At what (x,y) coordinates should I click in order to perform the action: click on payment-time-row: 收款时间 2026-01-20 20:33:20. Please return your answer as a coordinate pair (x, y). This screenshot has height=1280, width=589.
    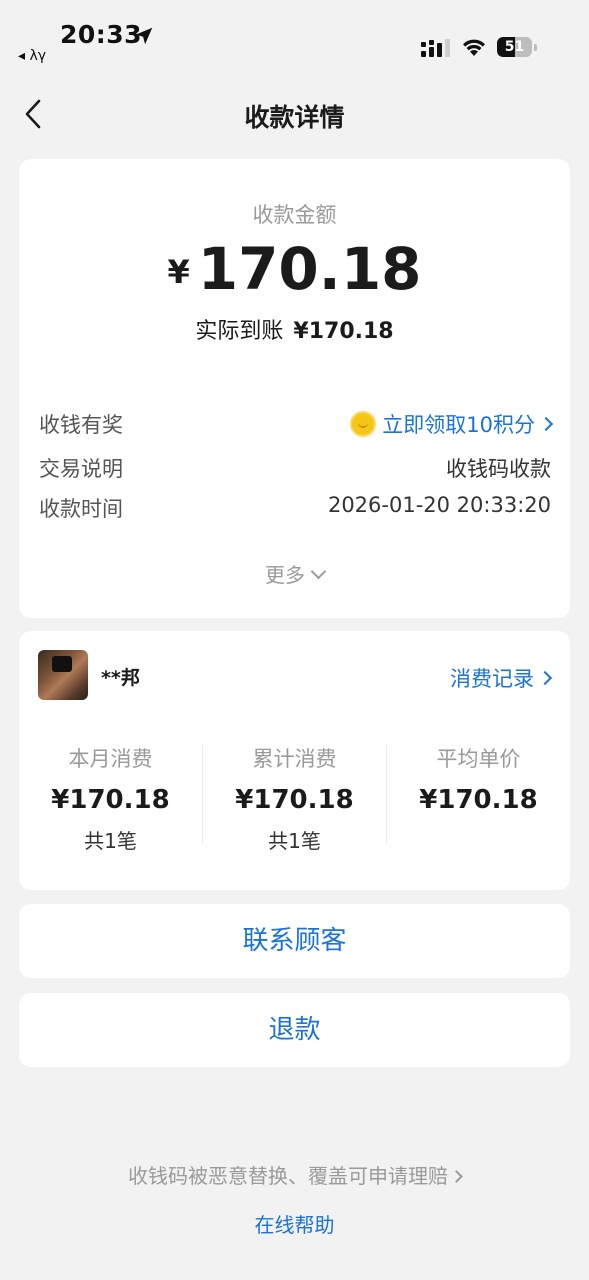
    Looking at the image, I should click on (295, 508).